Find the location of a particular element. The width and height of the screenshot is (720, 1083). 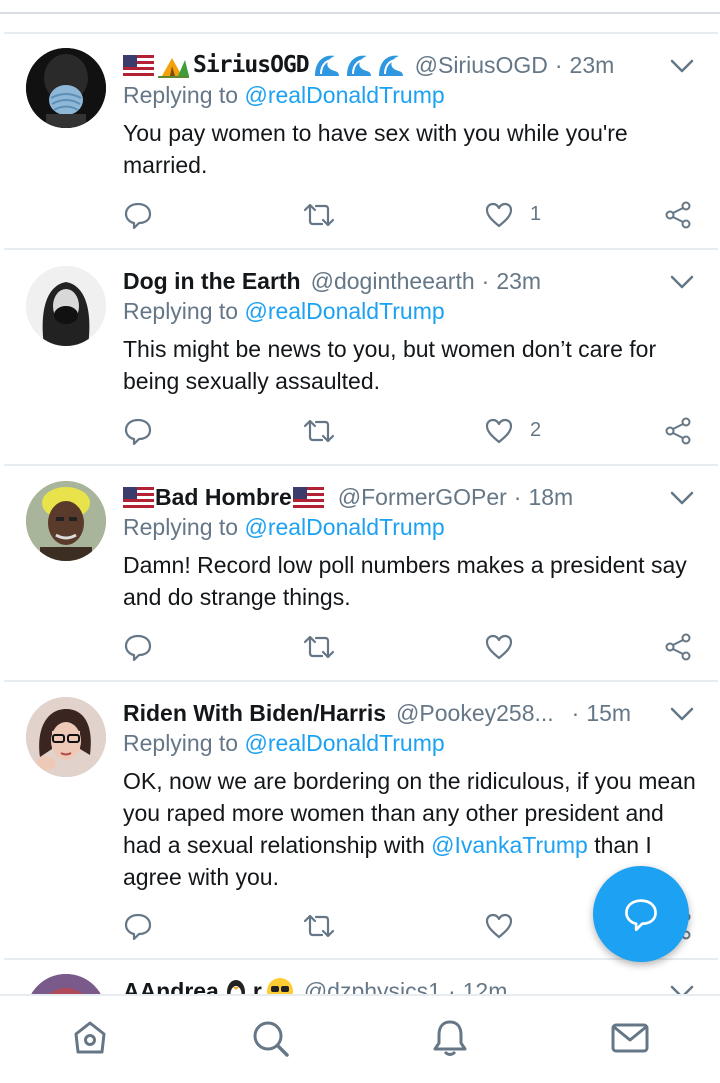

display-name: SiriusOGD is located at coordinates (264, 65).